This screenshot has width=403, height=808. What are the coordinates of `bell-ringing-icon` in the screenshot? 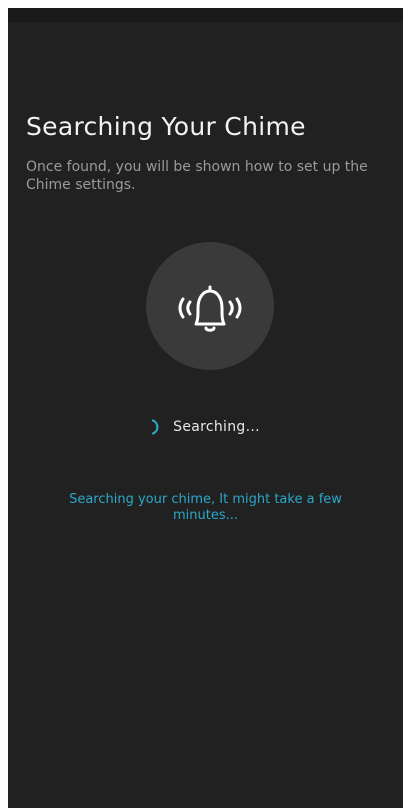 It's located at (210, 308).